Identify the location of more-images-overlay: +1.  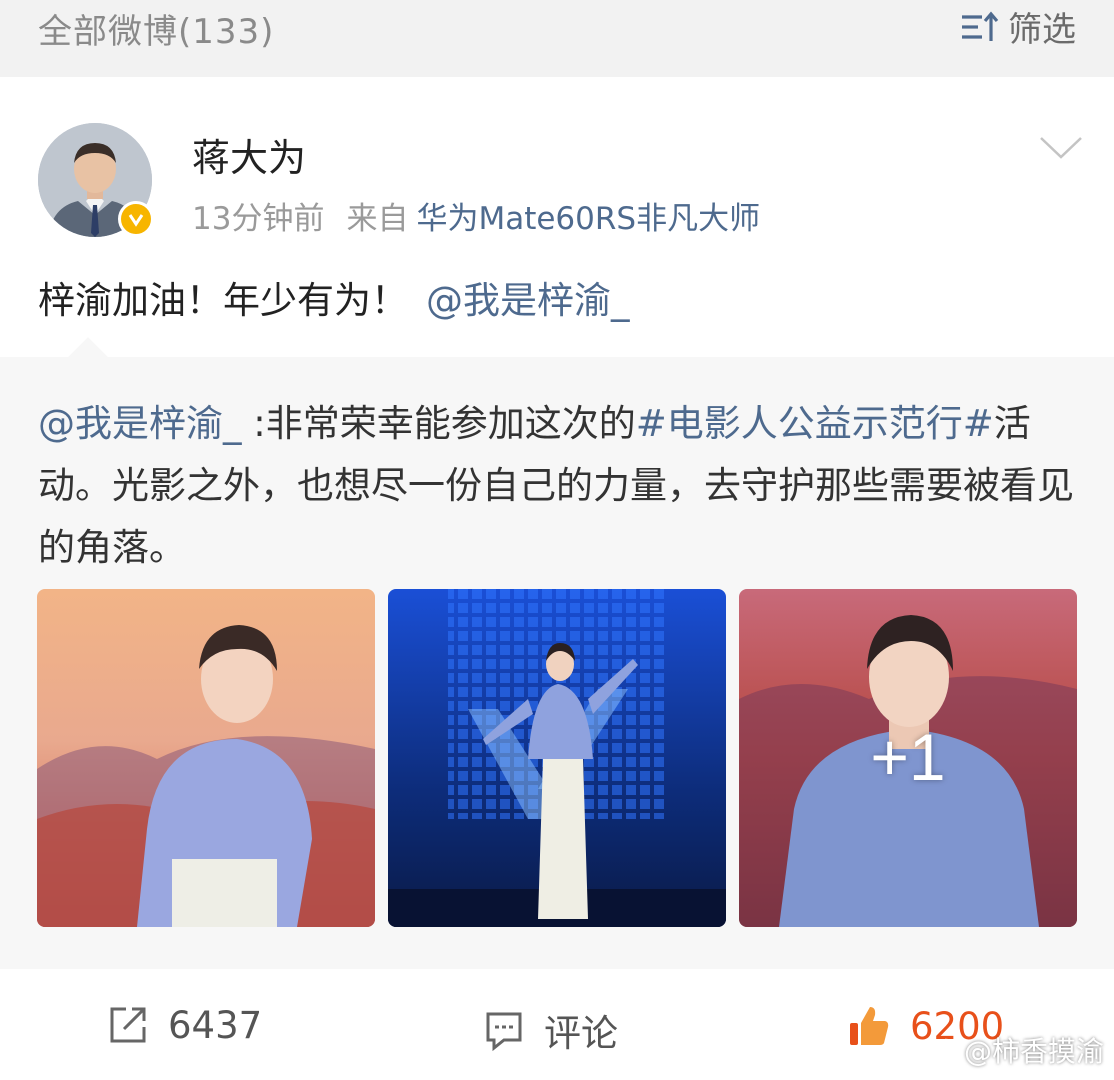
(908, 757).